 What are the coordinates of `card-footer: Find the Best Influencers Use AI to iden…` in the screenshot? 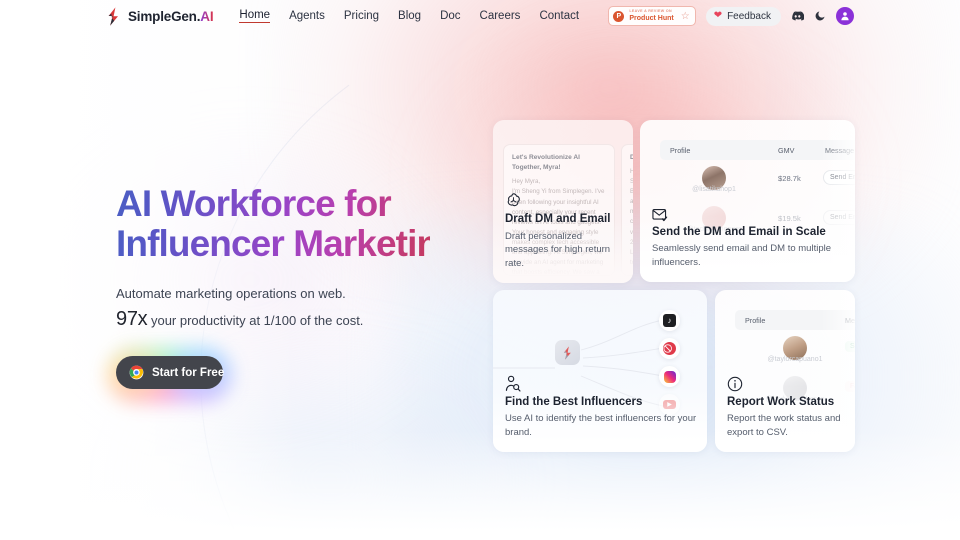 It's located at (601, 407).